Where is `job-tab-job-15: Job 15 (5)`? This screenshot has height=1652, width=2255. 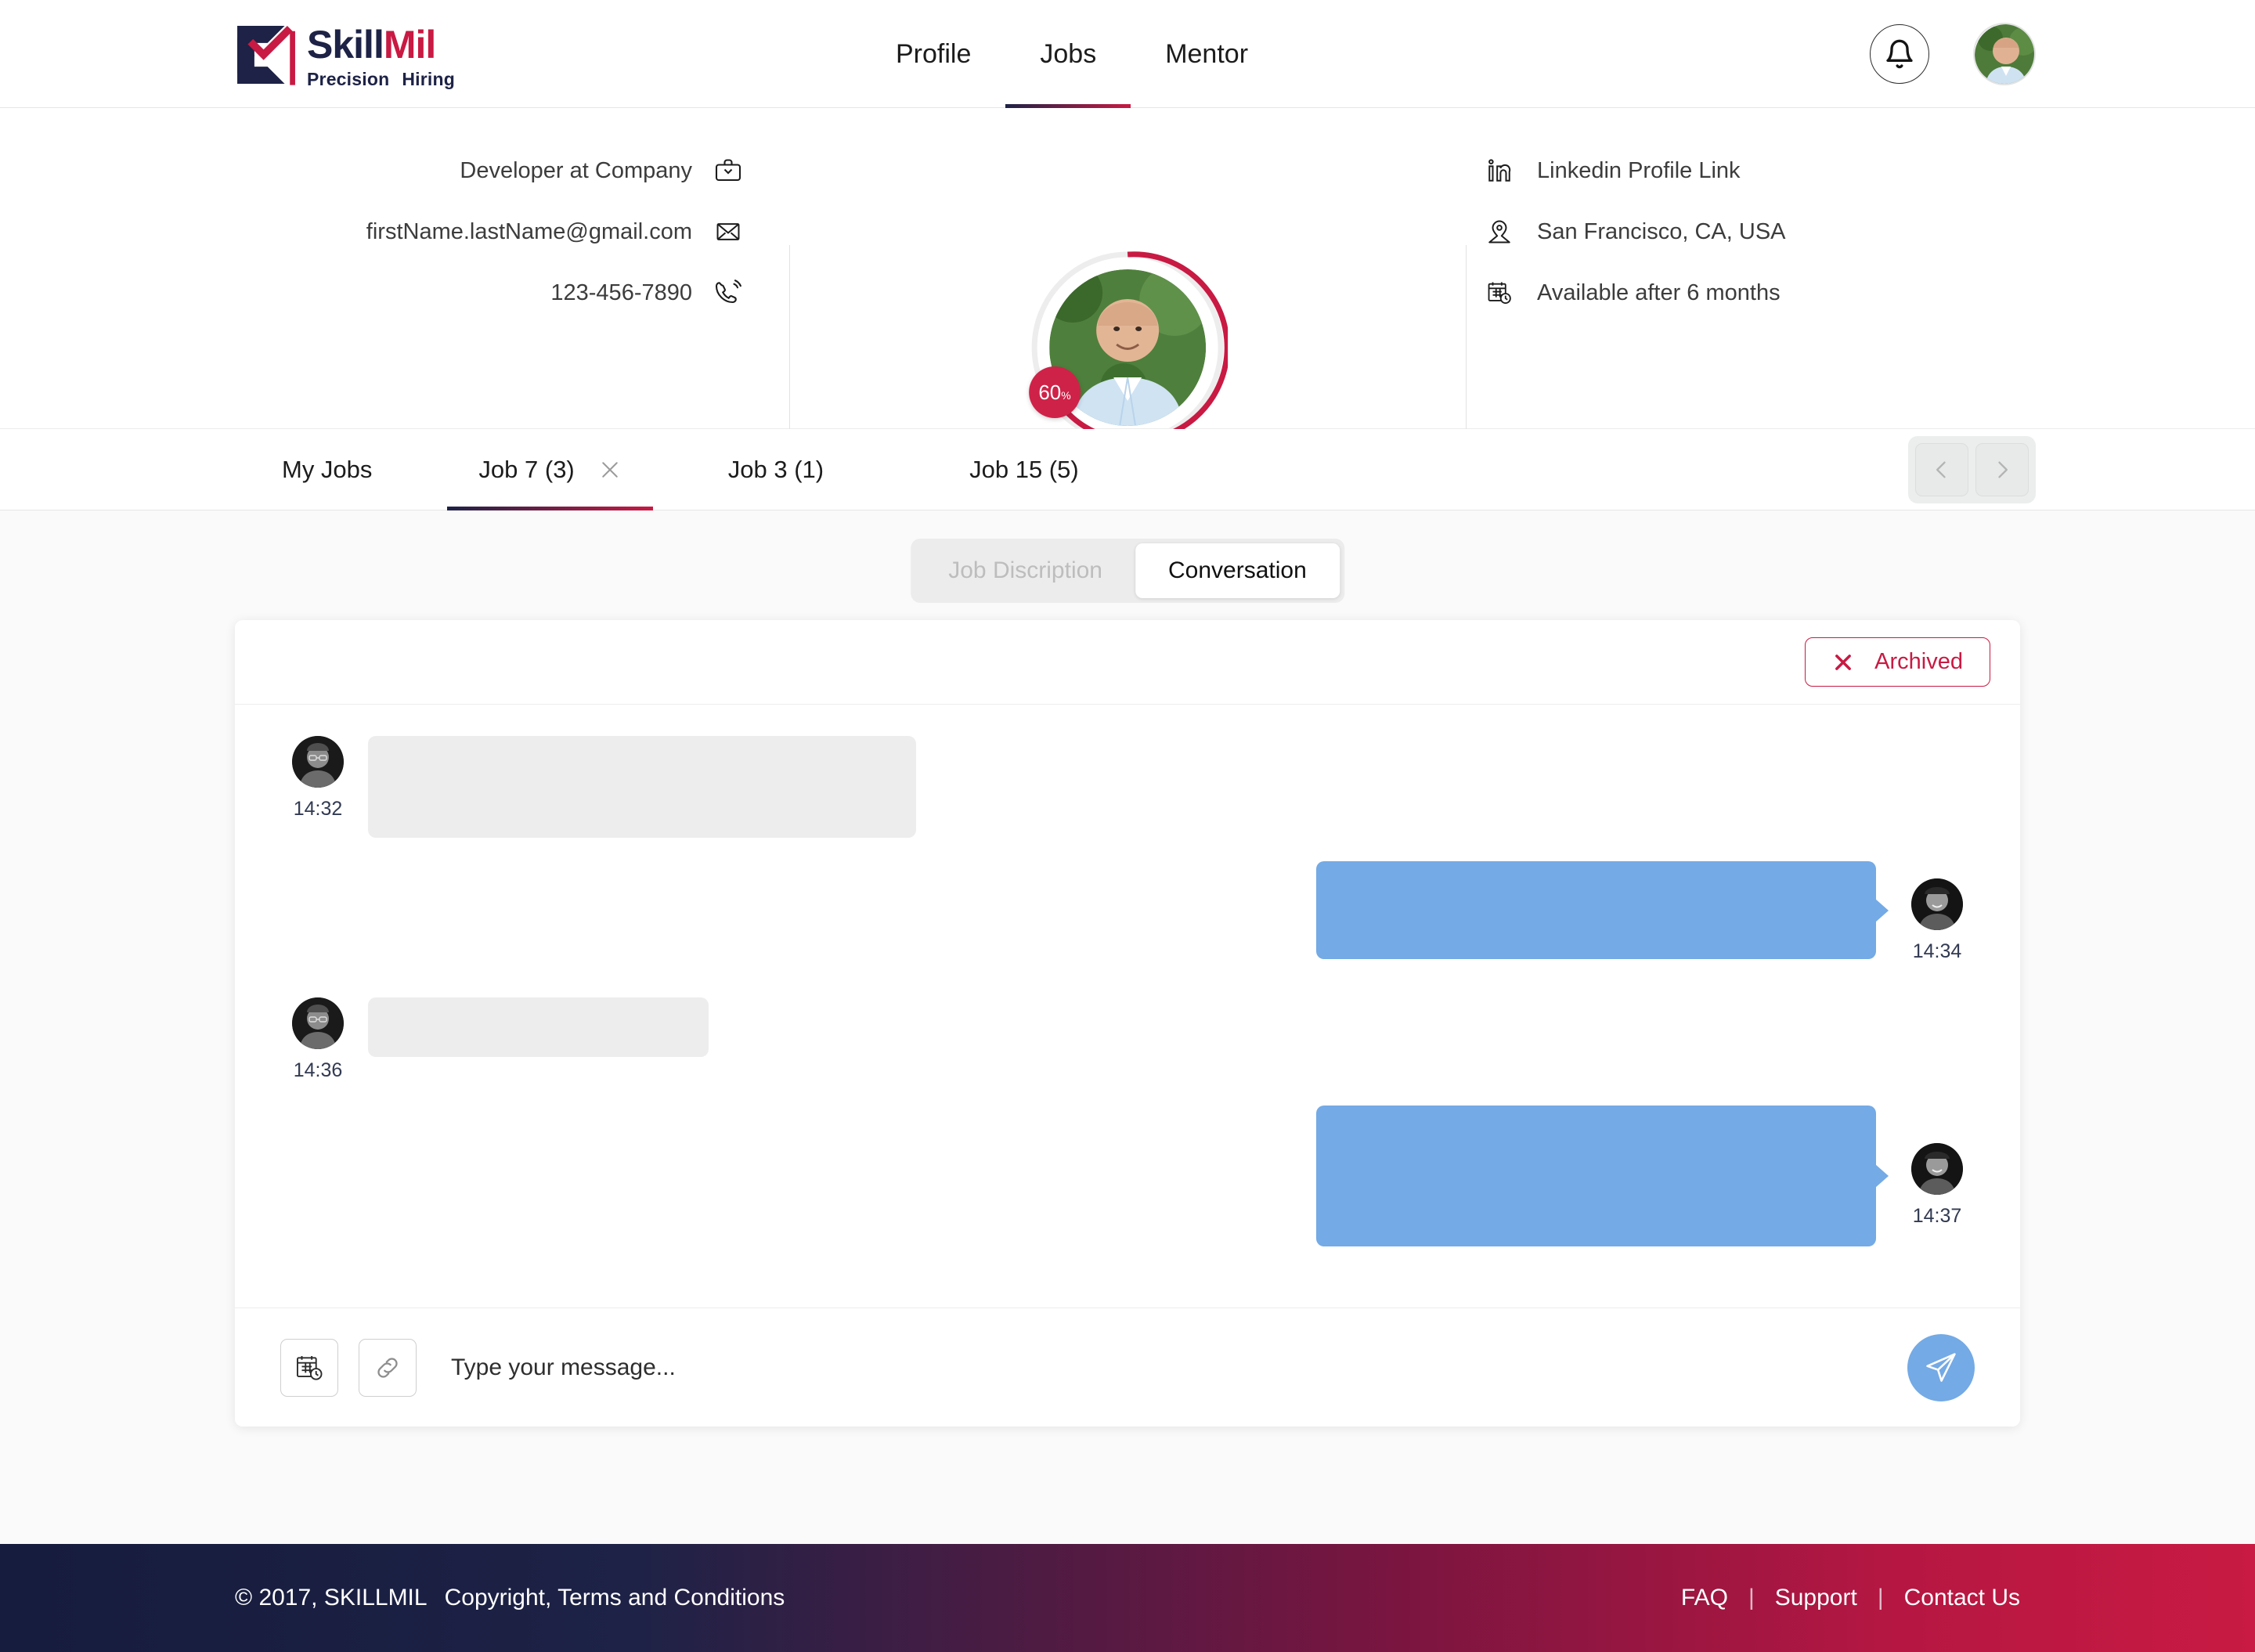
job-tab-job-15: Job 15 (5) is located at coordinates (1024, 469).